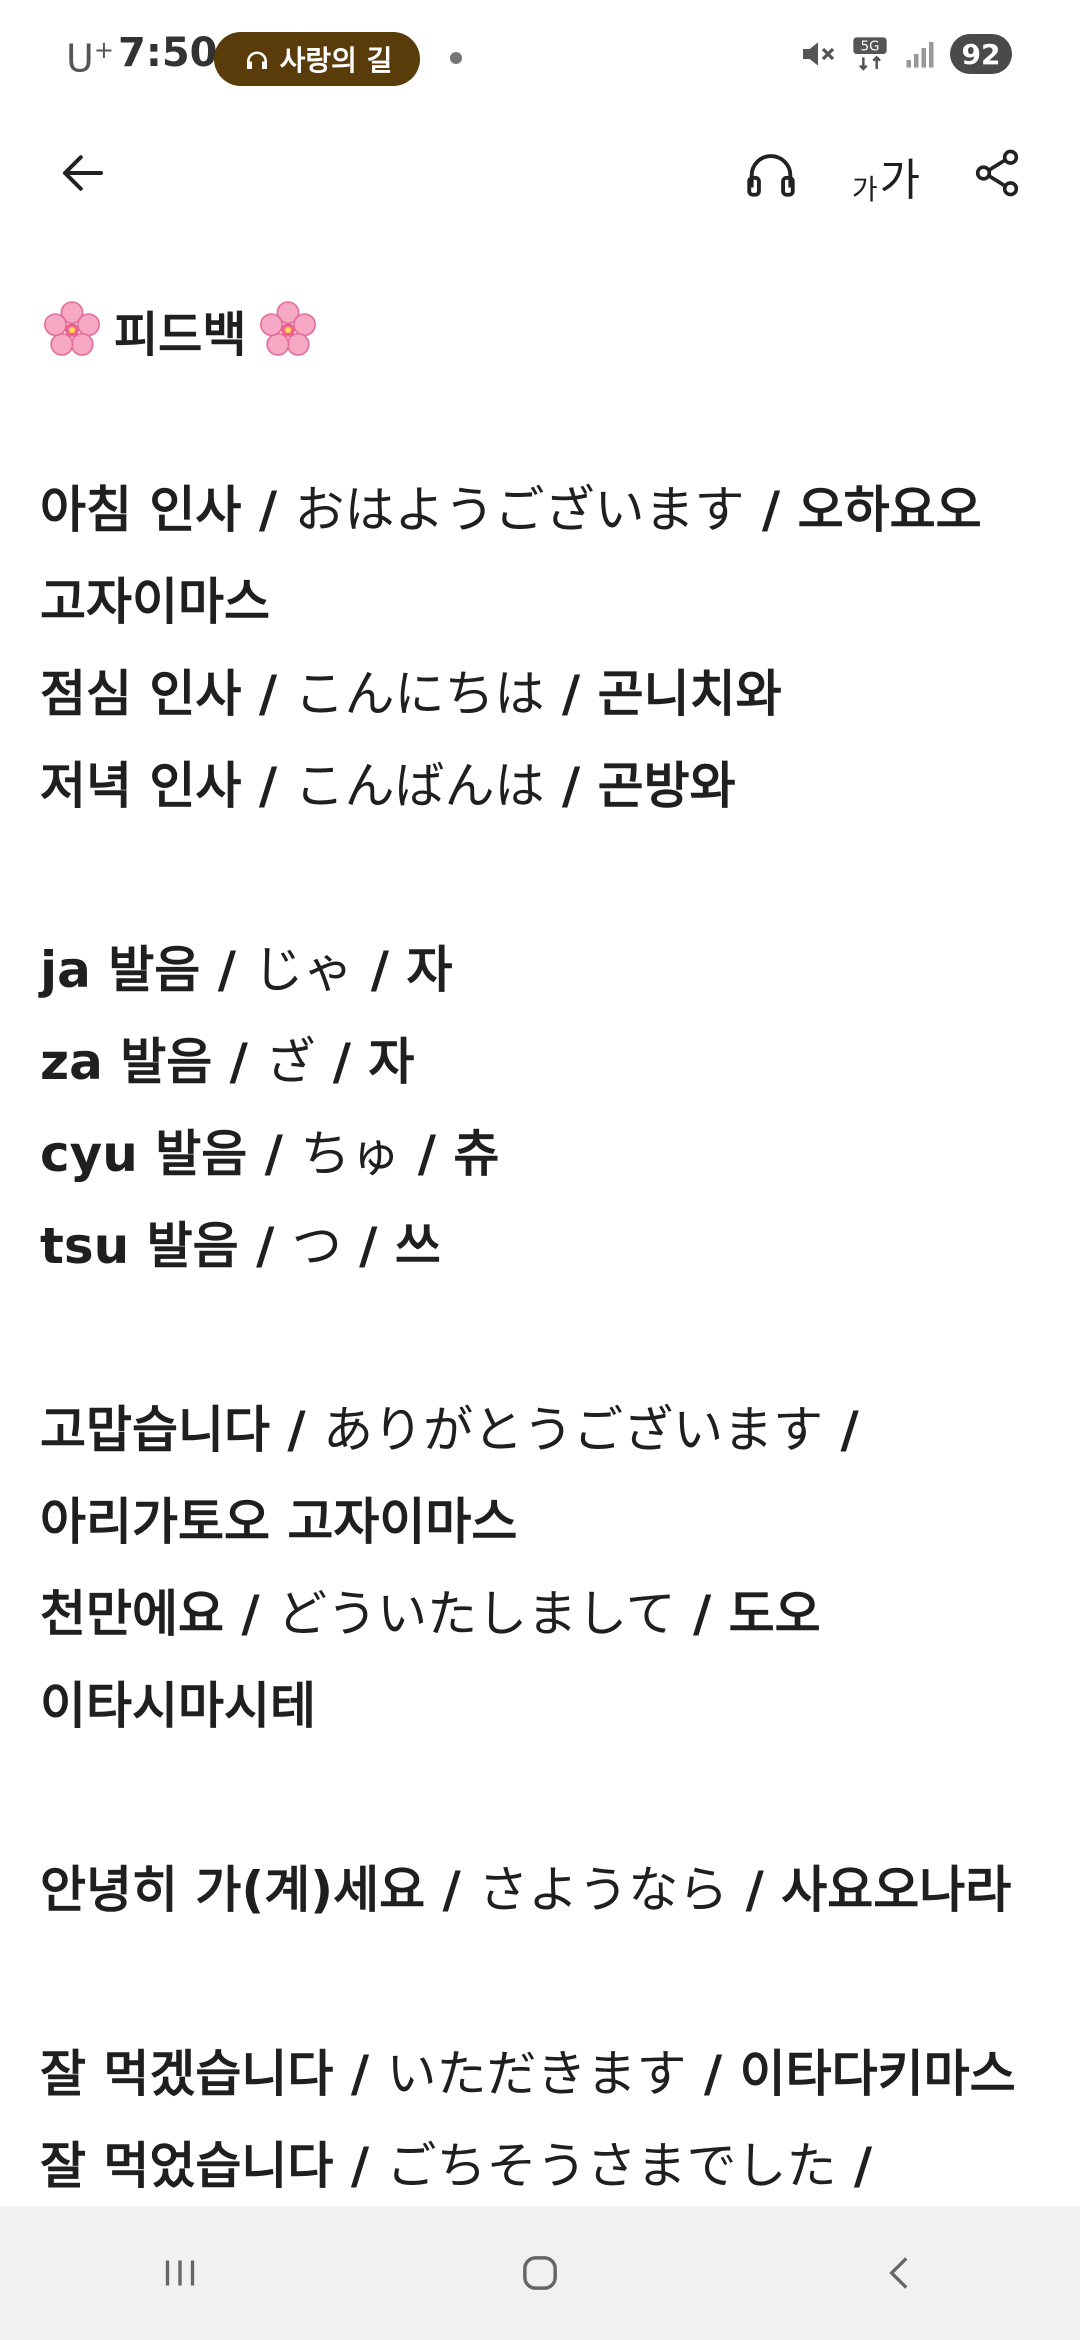 Image resolution: width=1080 pixels, height=2340 pixels. I want to click on phrase-korean: 안녕히 가(계)세요, so click(233, 1890).